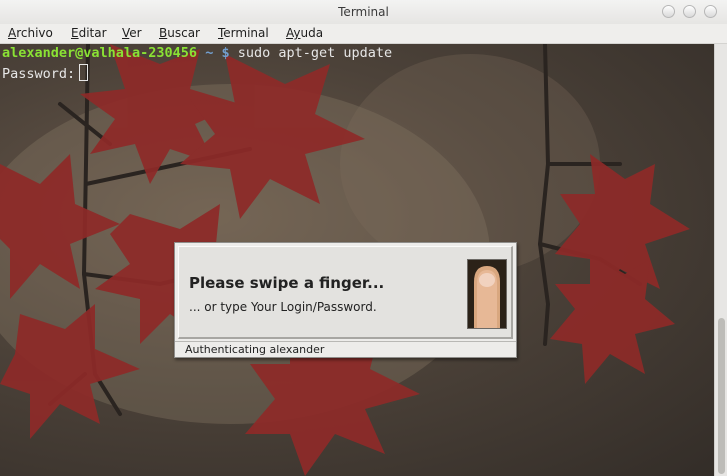  What do you see at coordinates (179, 33) in the screenshot?
I see `menu-buscar: Buscar` at bounding box center [179, 33].